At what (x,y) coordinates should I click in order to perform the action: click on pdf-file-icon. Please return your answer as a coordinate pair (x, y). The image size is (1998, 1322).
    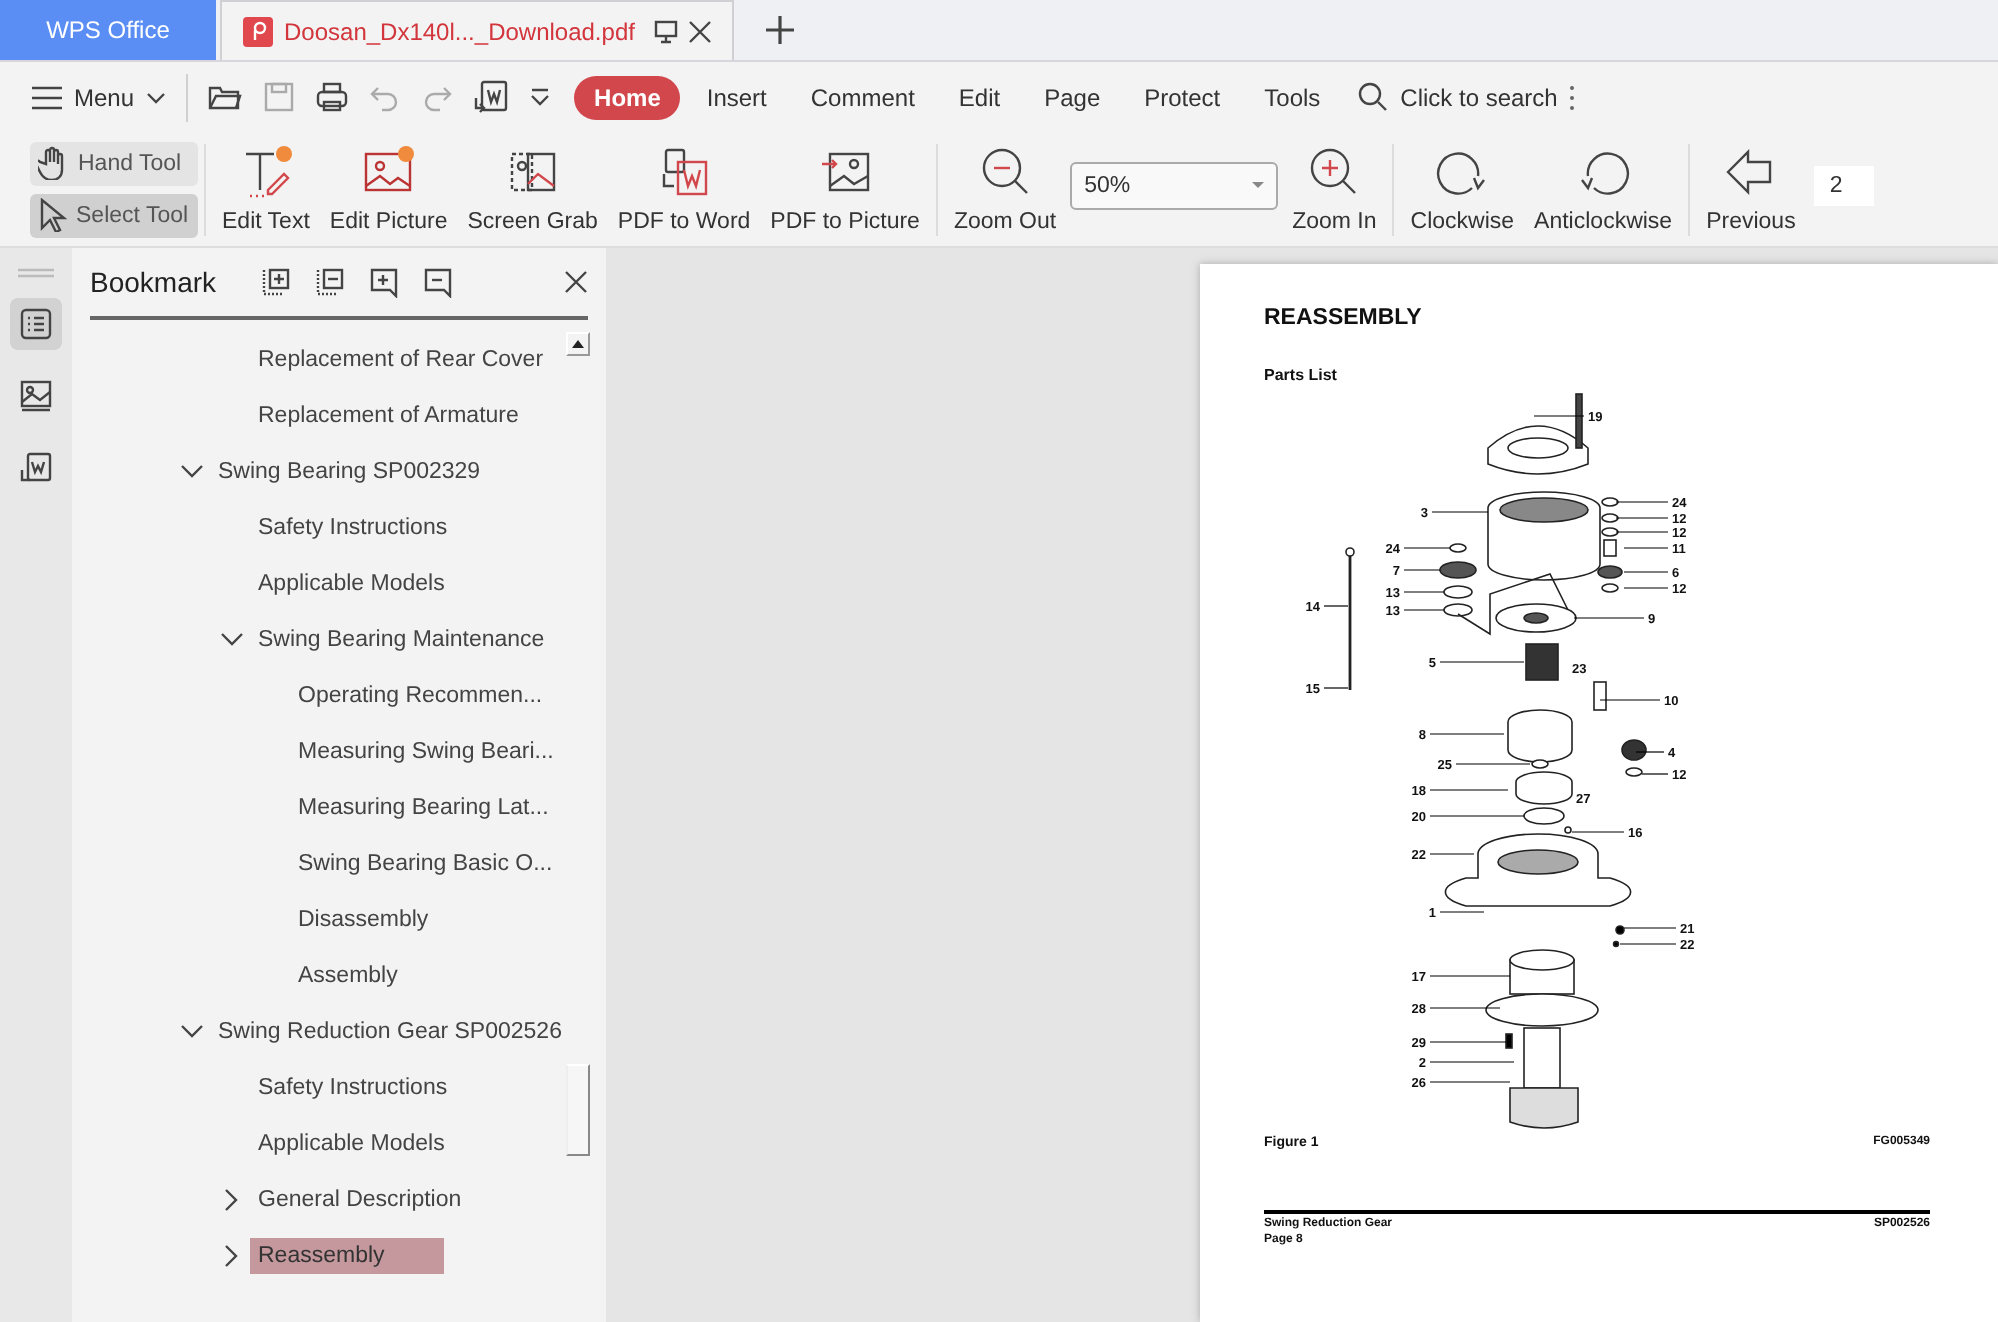
    Looking at the image, I should click on (258, 31).